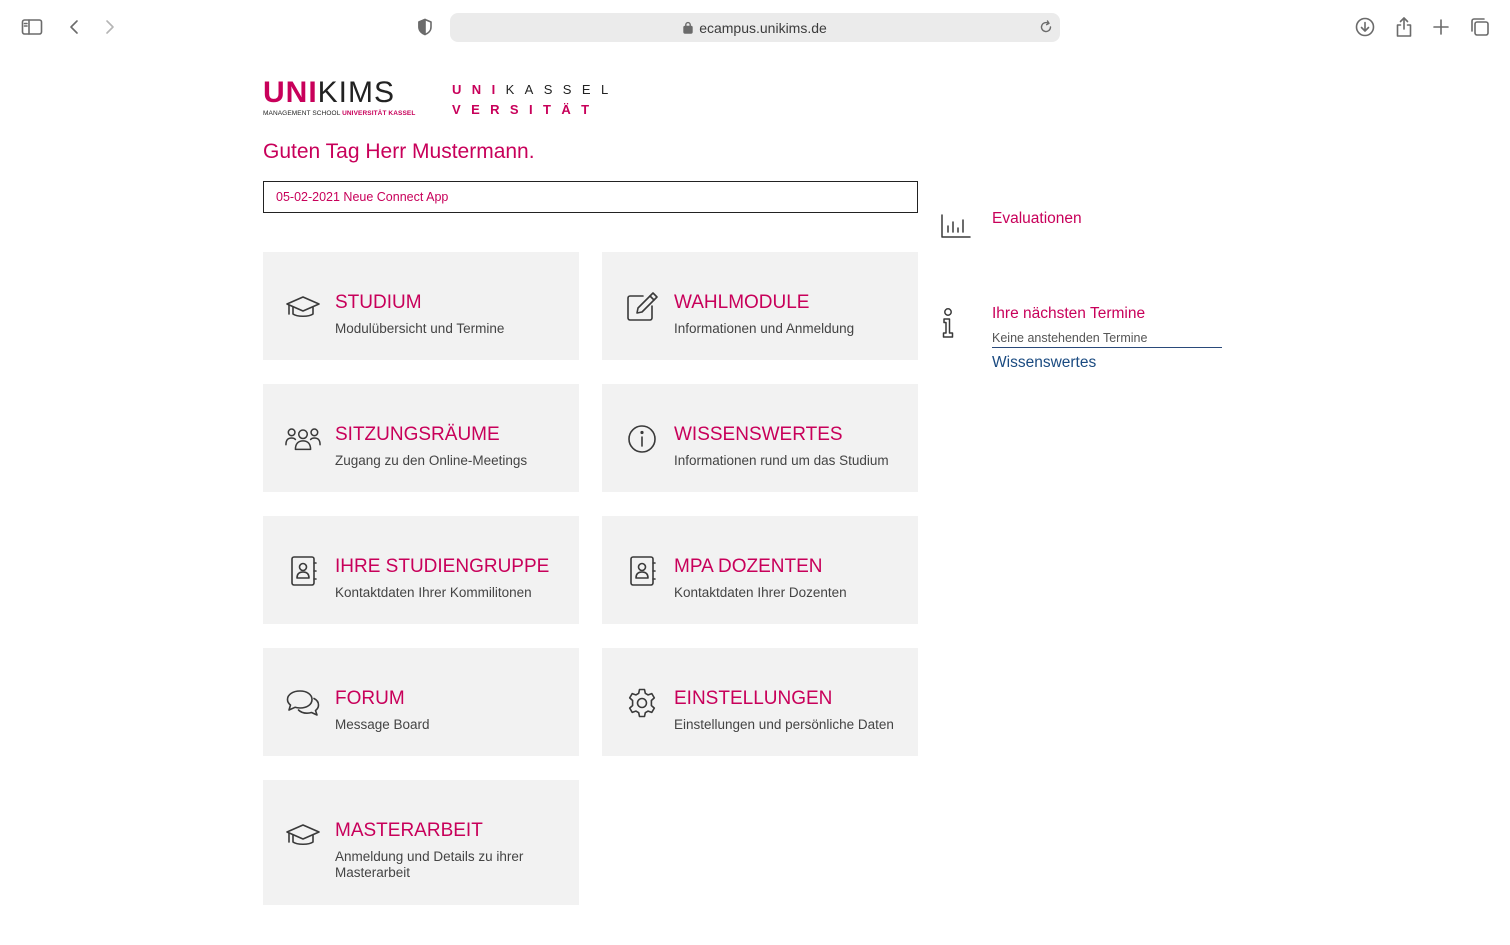  Describe the element at coordinates (379, 113) in the screenshot. I see `logo-sub-accent-text: UNIVERSITÄT KASSEL` at that location.